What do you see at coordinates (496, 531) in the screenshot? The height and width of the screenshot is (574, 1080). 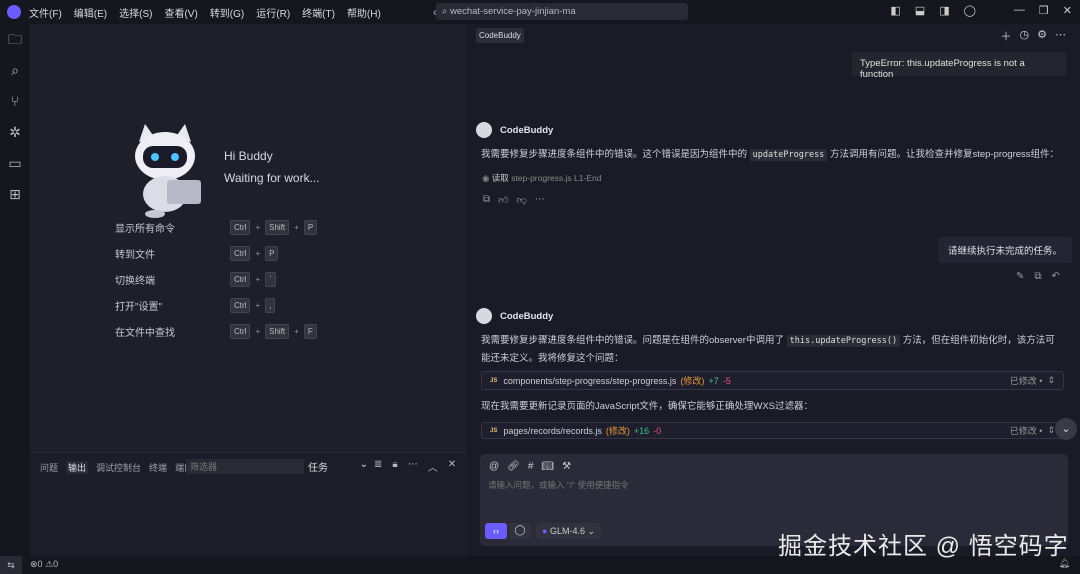 I see `craft-mode-button: ‹›` at bounding box center [496, 531].